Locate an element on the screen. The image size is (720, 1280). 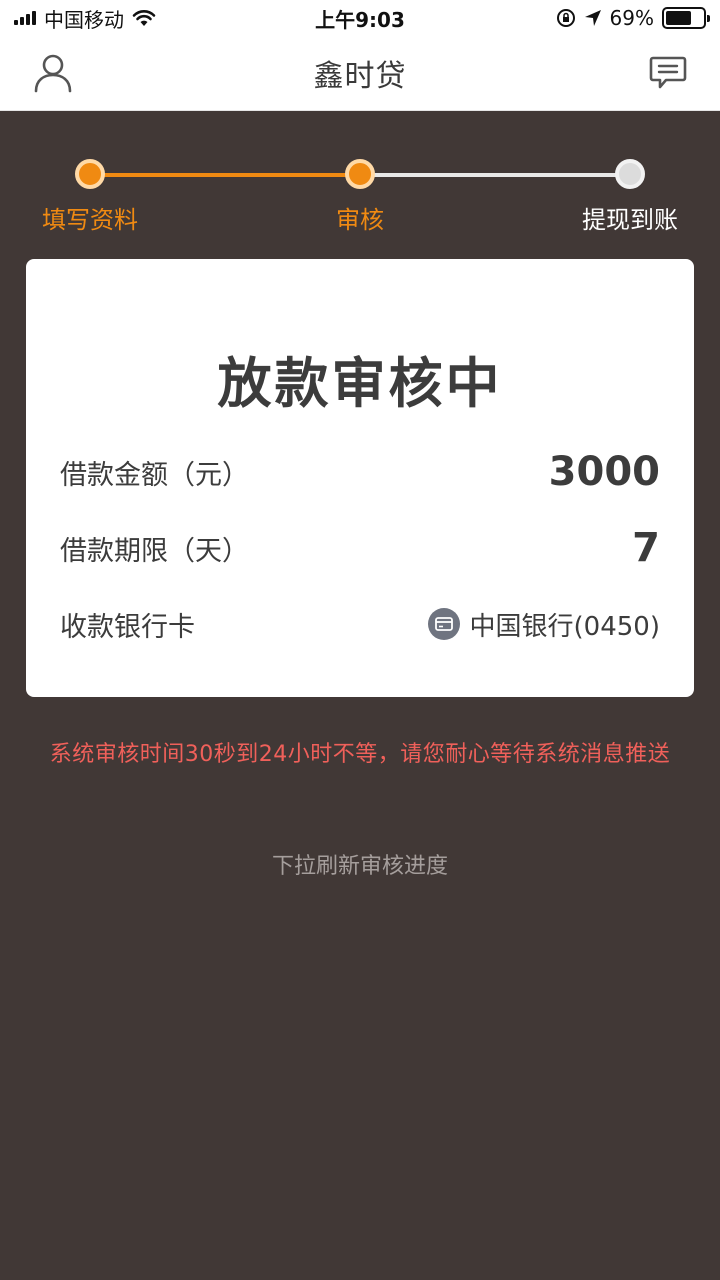
step-label-withdraw: 提现到账 is located at coordinates (630, 220).